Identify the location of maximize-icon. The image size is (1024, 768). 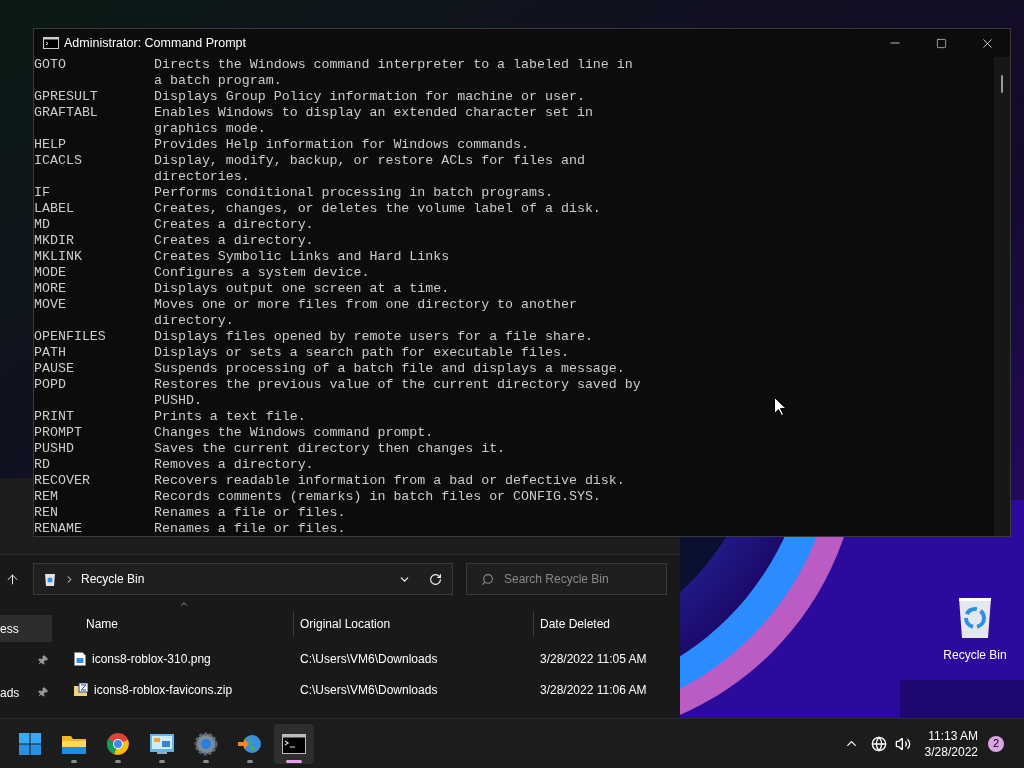
(941, 43).